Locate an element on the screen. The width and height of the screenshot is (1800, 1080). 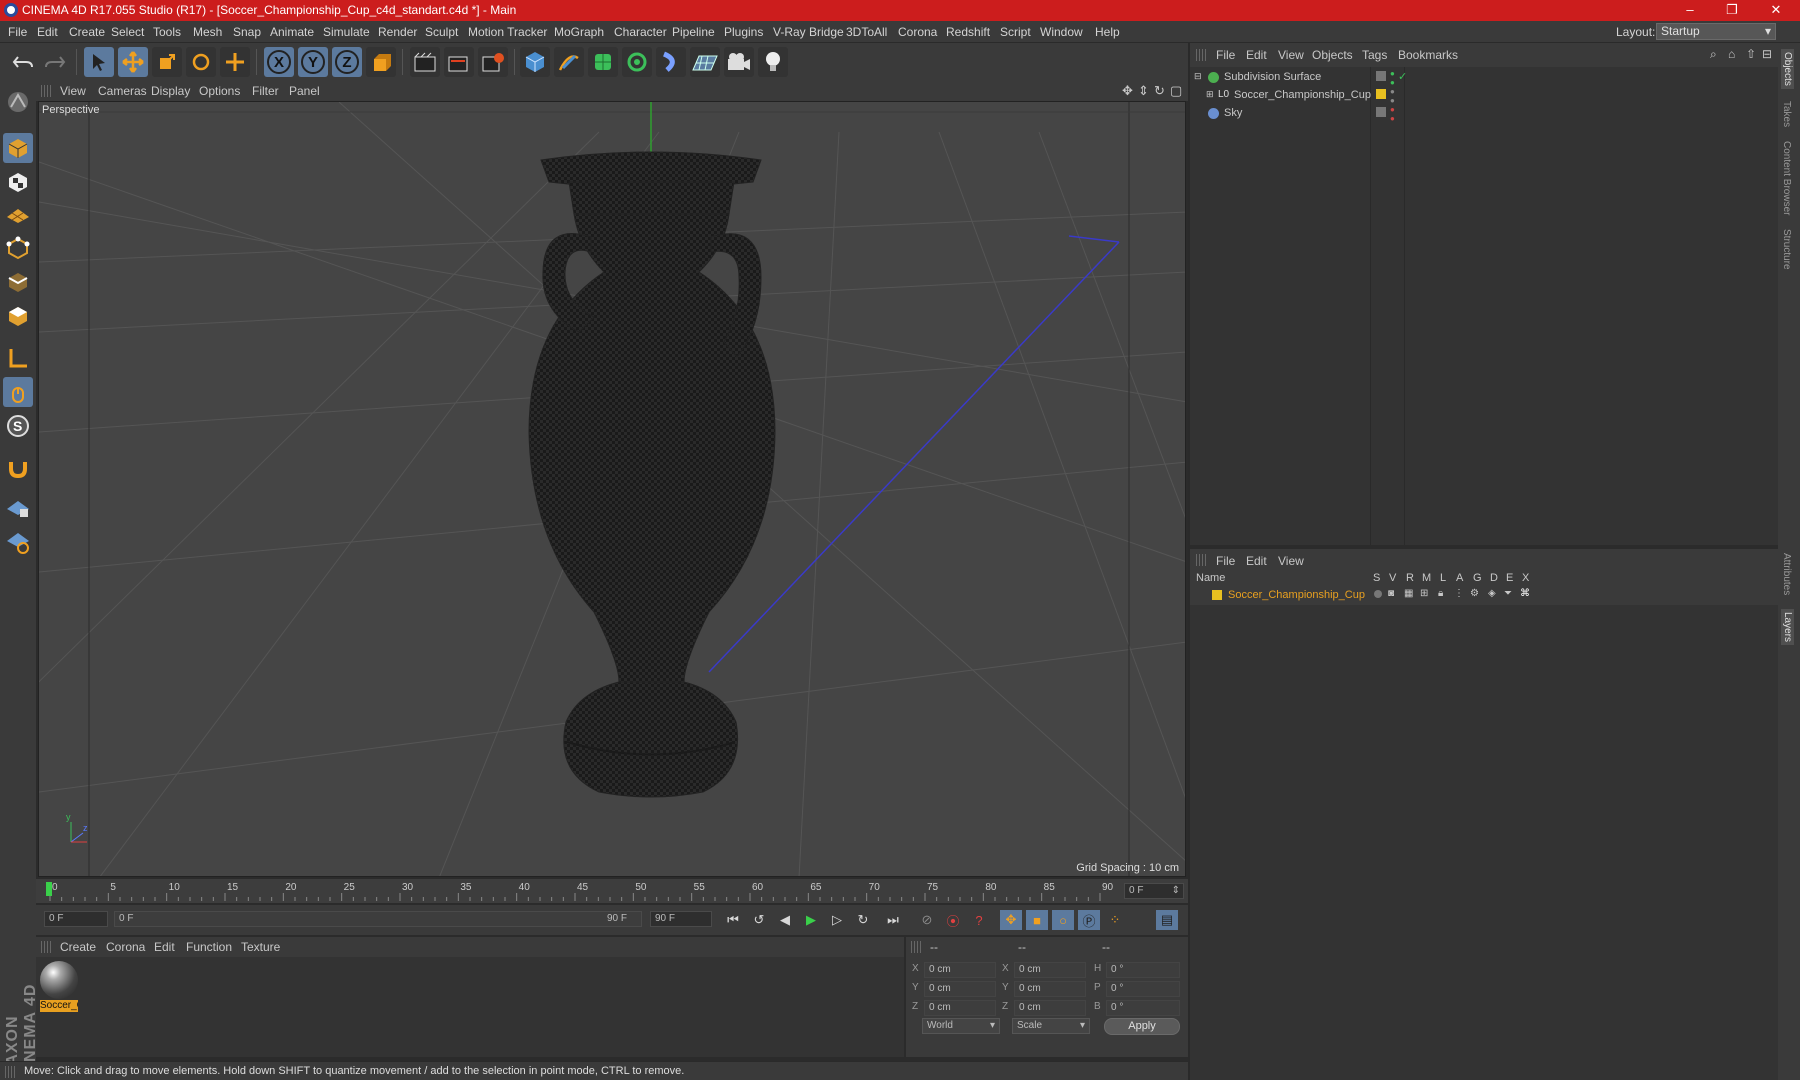
tab-takes: Takes is located at coordinates (1786, 114).